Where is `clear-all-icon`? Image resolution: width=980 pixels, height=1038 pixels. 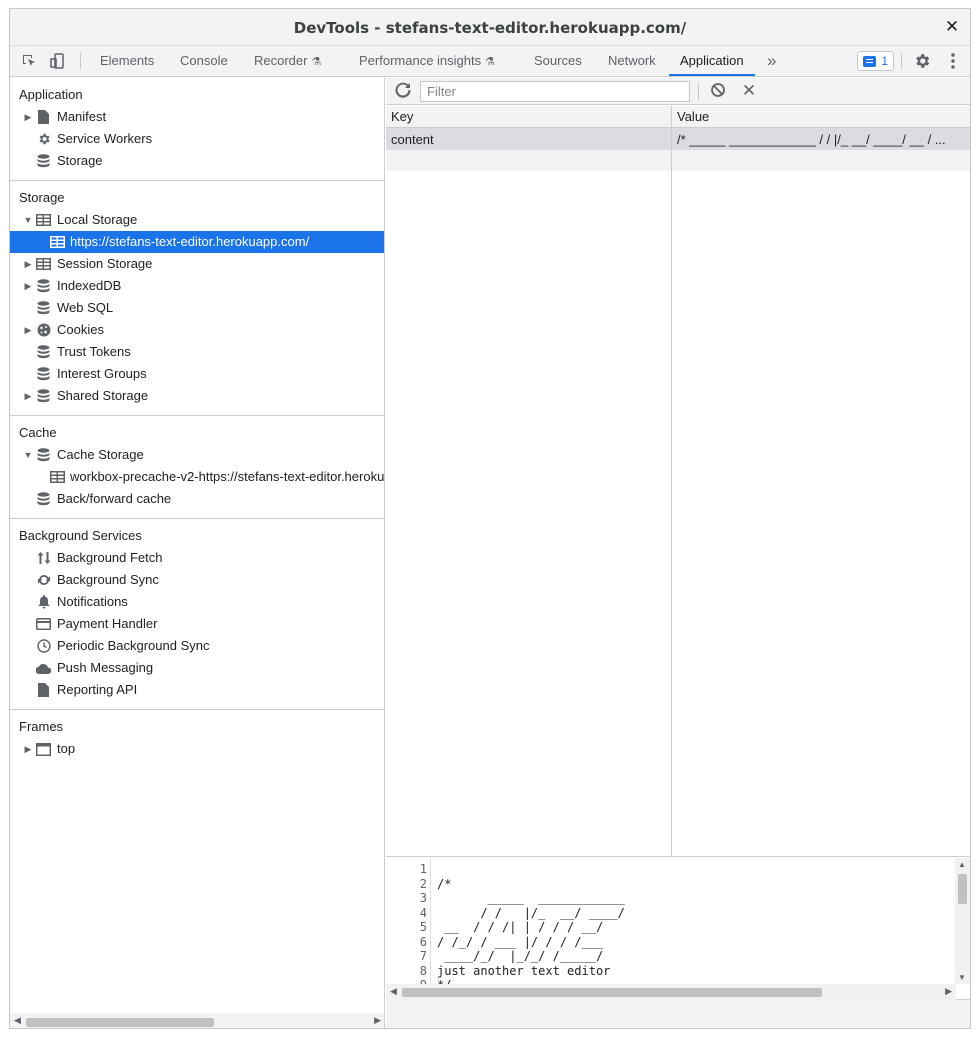
clear-all-icon is located at coordinates (719, 91).